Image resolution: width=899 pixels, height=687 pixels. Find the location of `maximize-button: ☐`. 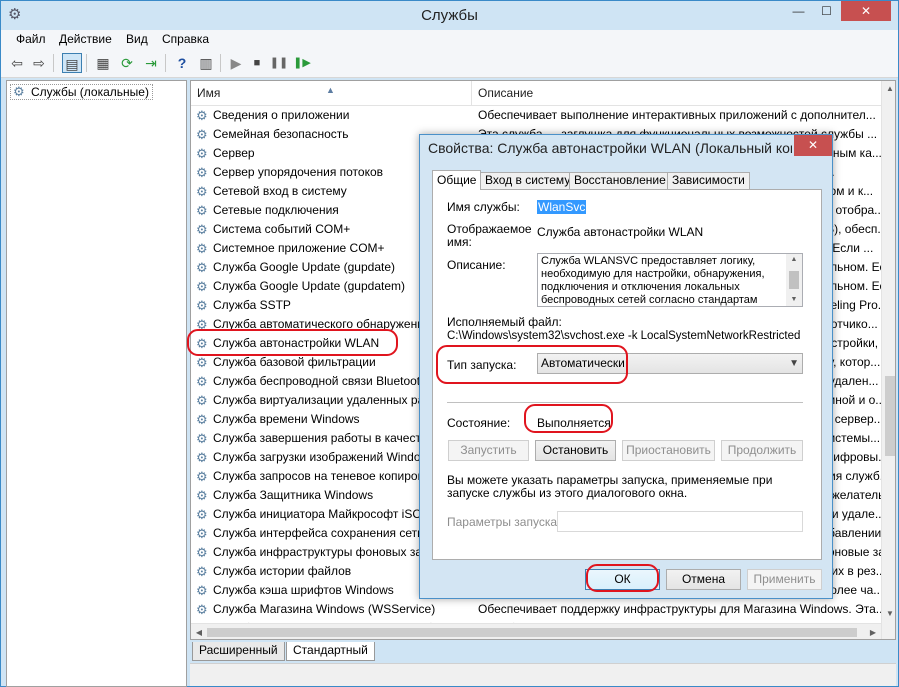

maximize-button: ☐ is located at coordinates (826, 11).